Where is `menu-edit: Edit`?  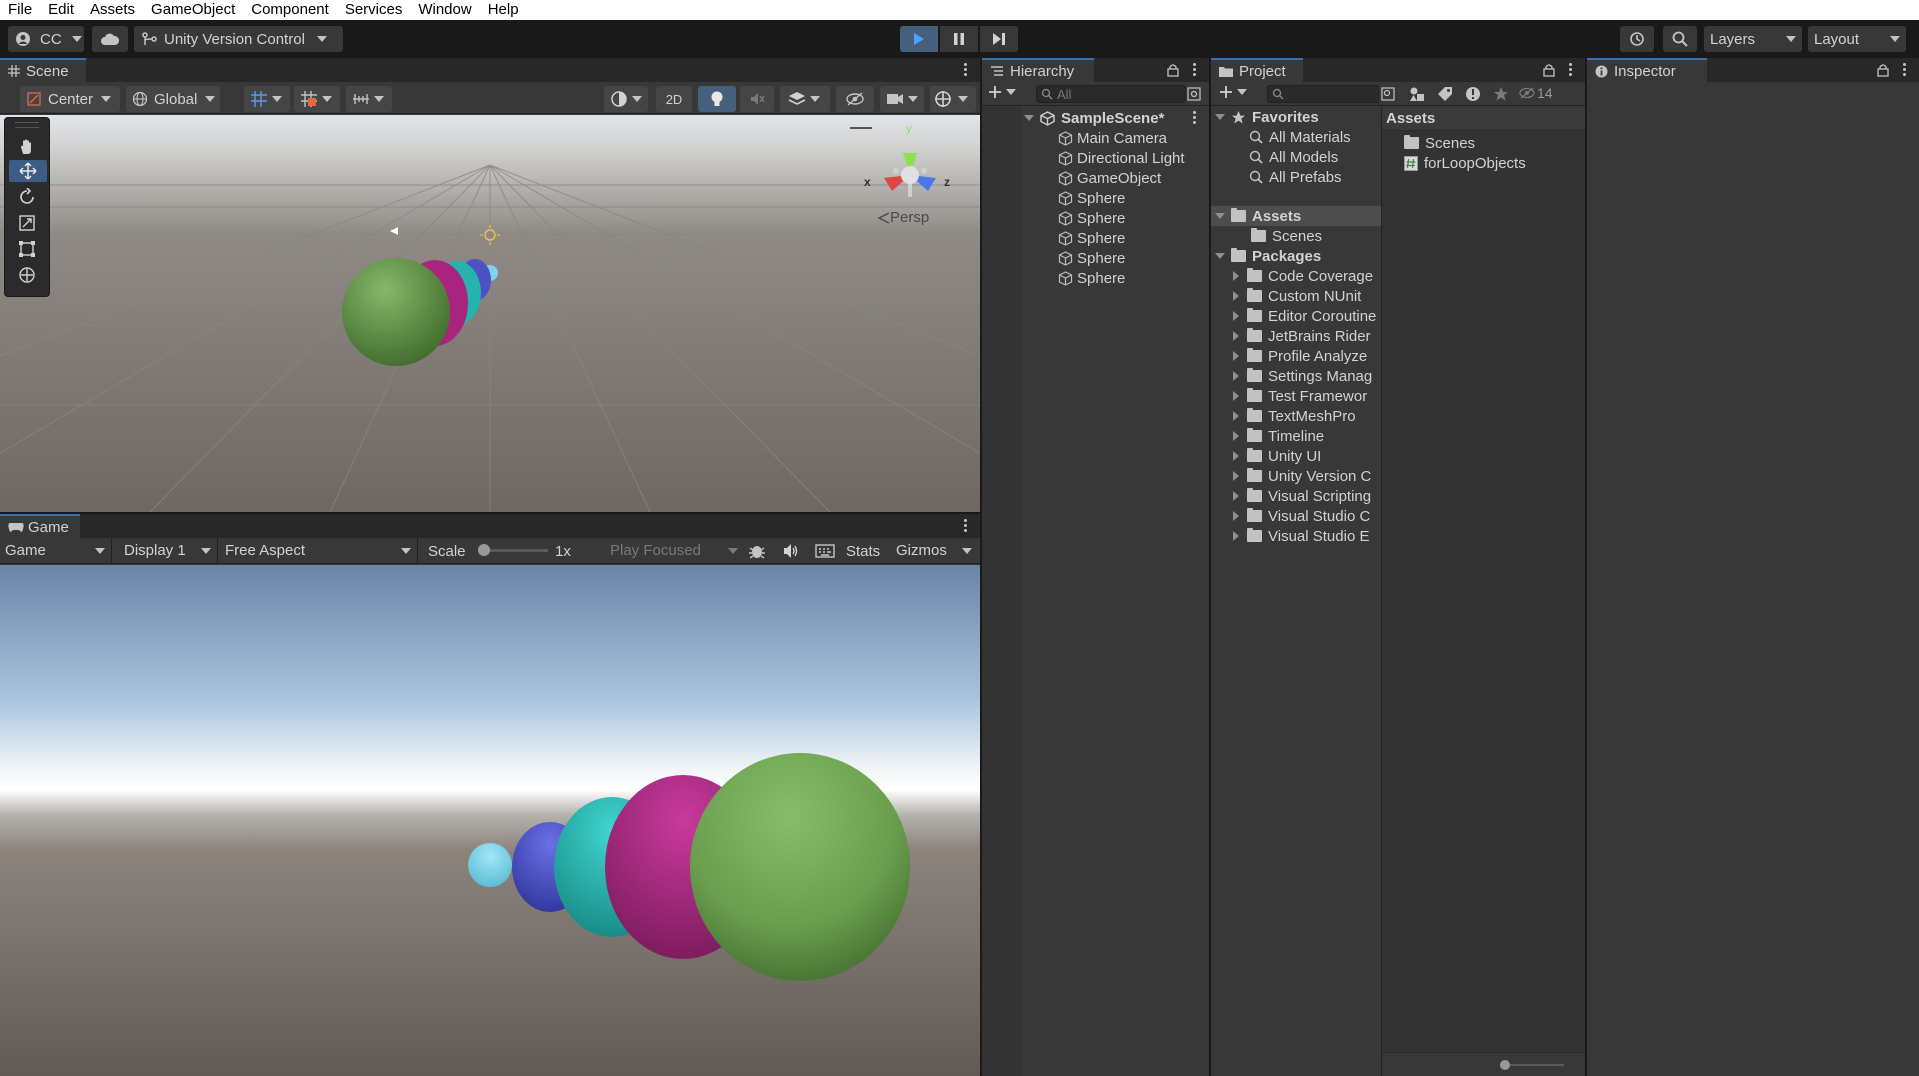 menu-edit: Edit is located at coordinates (61, 10).